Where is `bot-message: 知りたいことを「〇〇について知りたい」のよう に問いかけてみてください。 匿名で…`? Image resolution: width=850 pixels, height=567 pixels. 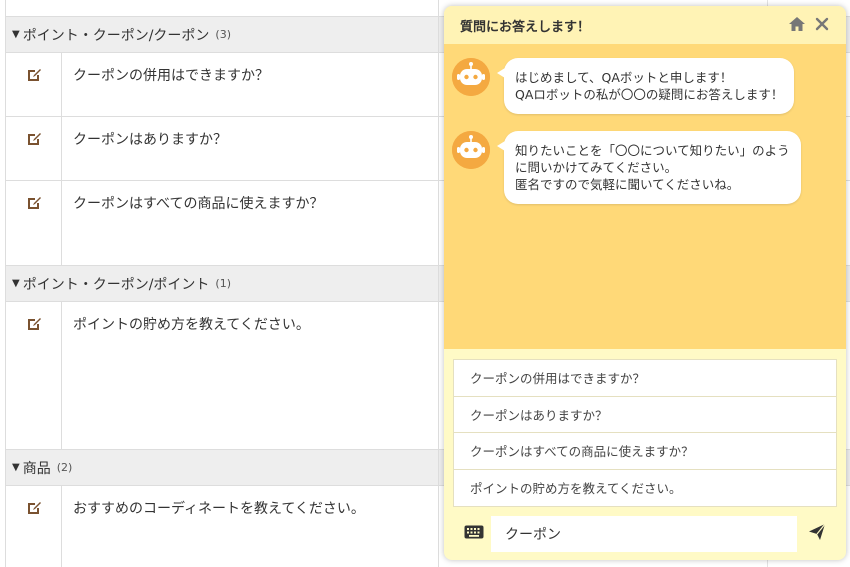 bot-message: 知りたいことを「〇〇について知りたい」のよう に問いかけてみてください。 匿名で… is located at coordinates (626, 167).